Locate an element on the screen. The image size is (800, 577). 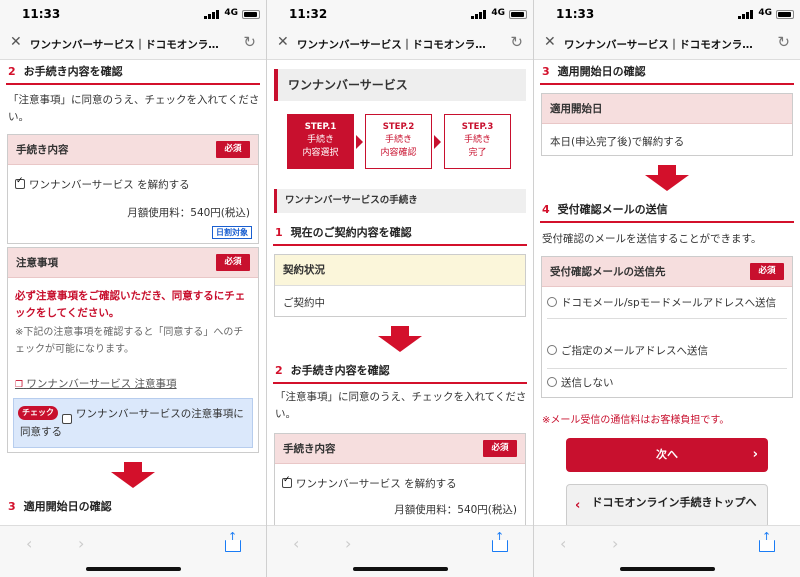
chevron-left-icon: ‹ is located at coordinates (578, 505).